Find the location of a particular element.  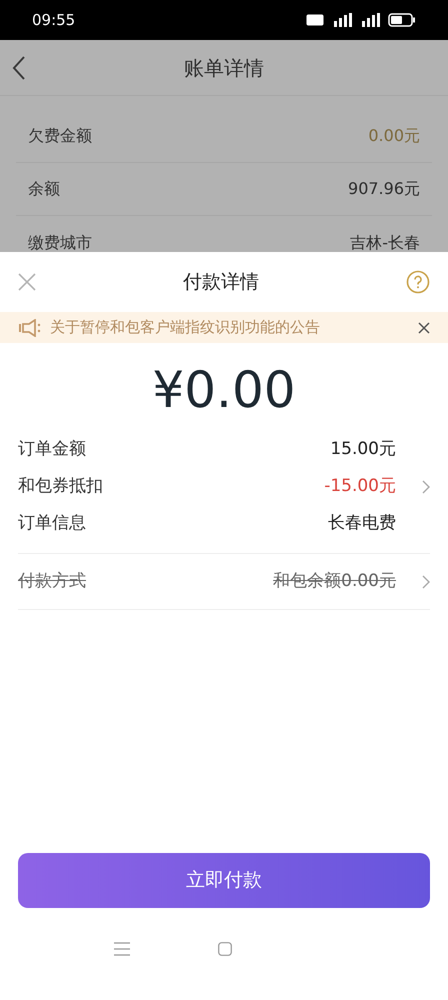

row-value: -15.00元 is located at coordinates (360, 486).